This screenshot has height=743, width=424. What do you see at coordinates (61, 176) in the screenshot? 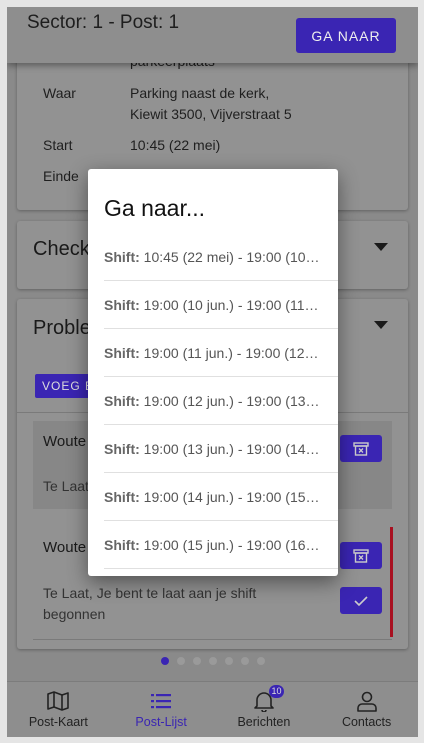
I see `end-label: Einde` at bounding box center [61, 176].